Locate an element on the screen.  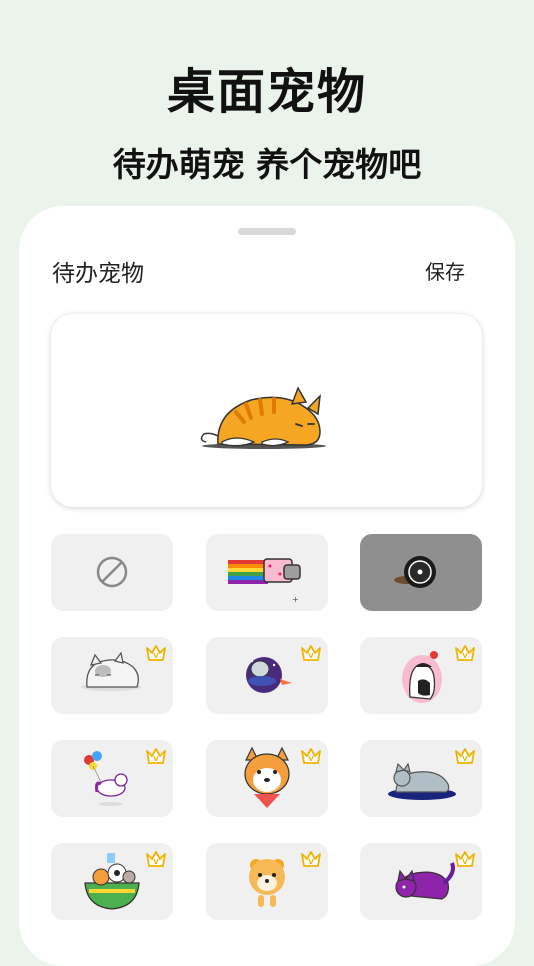
page-subtitle: 待办萌宠 养个宠物吧 is located at coordinates (267, 164).